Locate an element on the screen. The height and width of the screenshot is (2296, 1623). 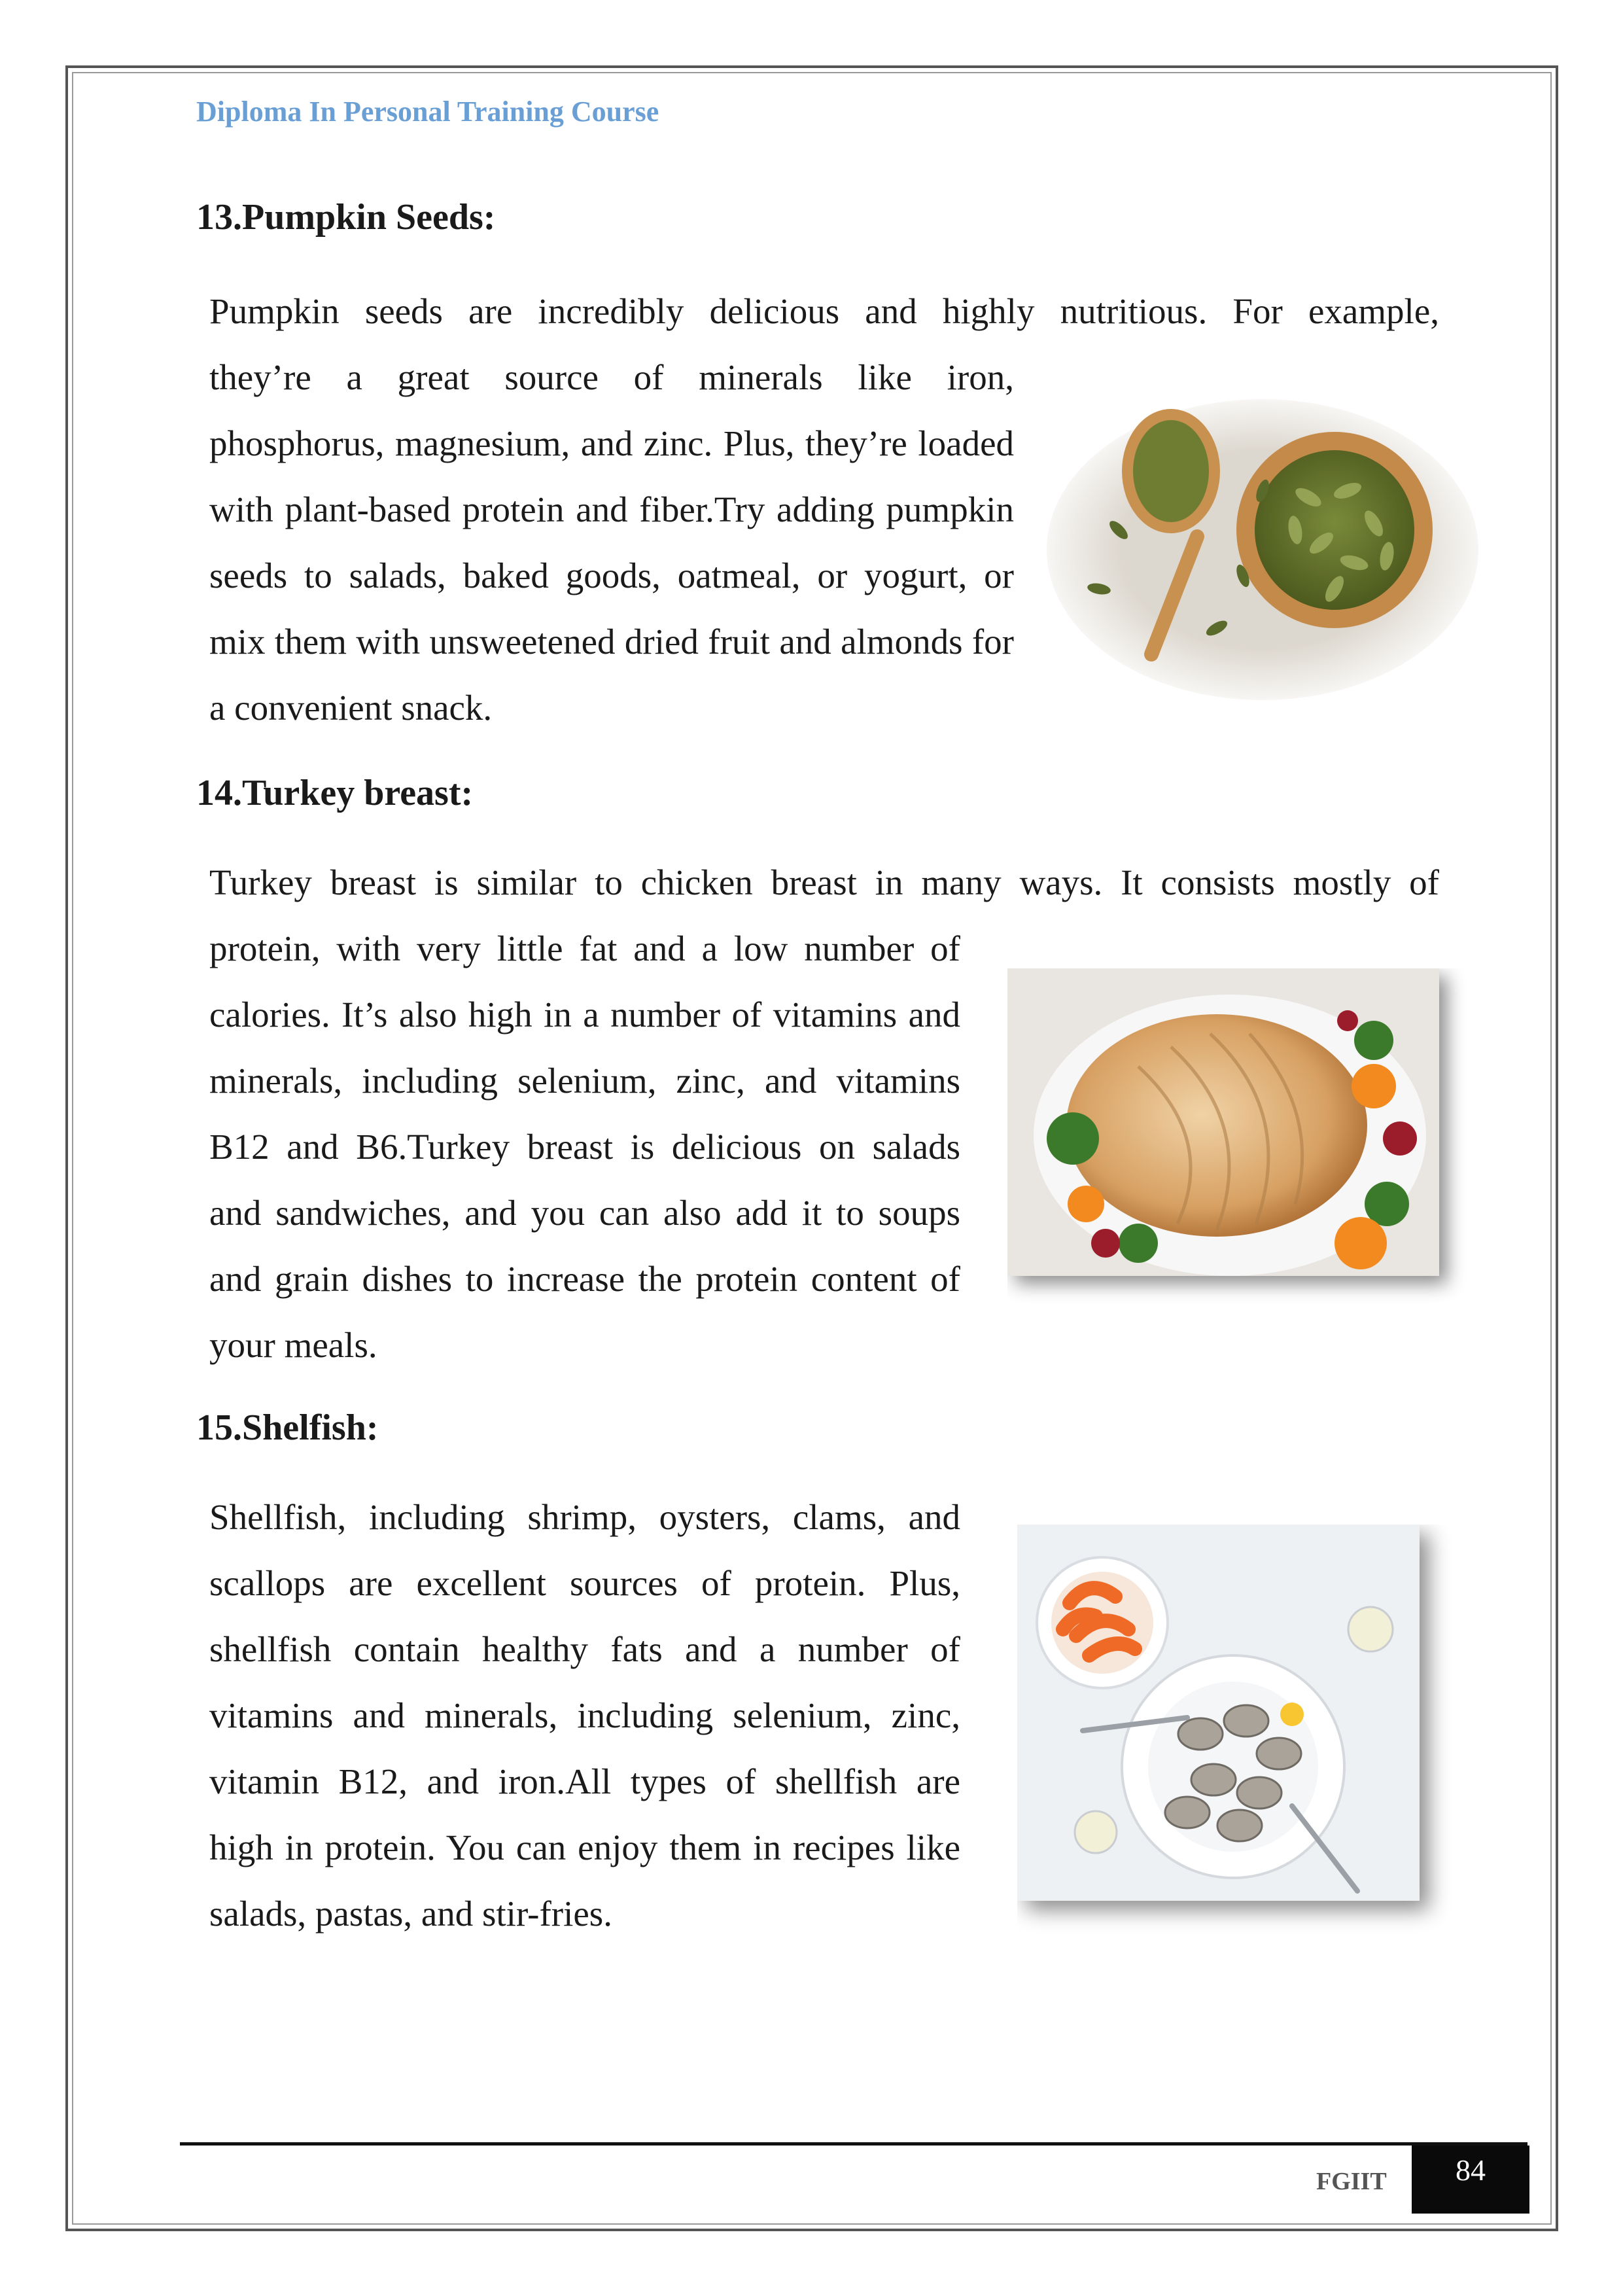
section-heading-turkey-breast: 14.Turkey breast: is located at coordinates (335, 793).